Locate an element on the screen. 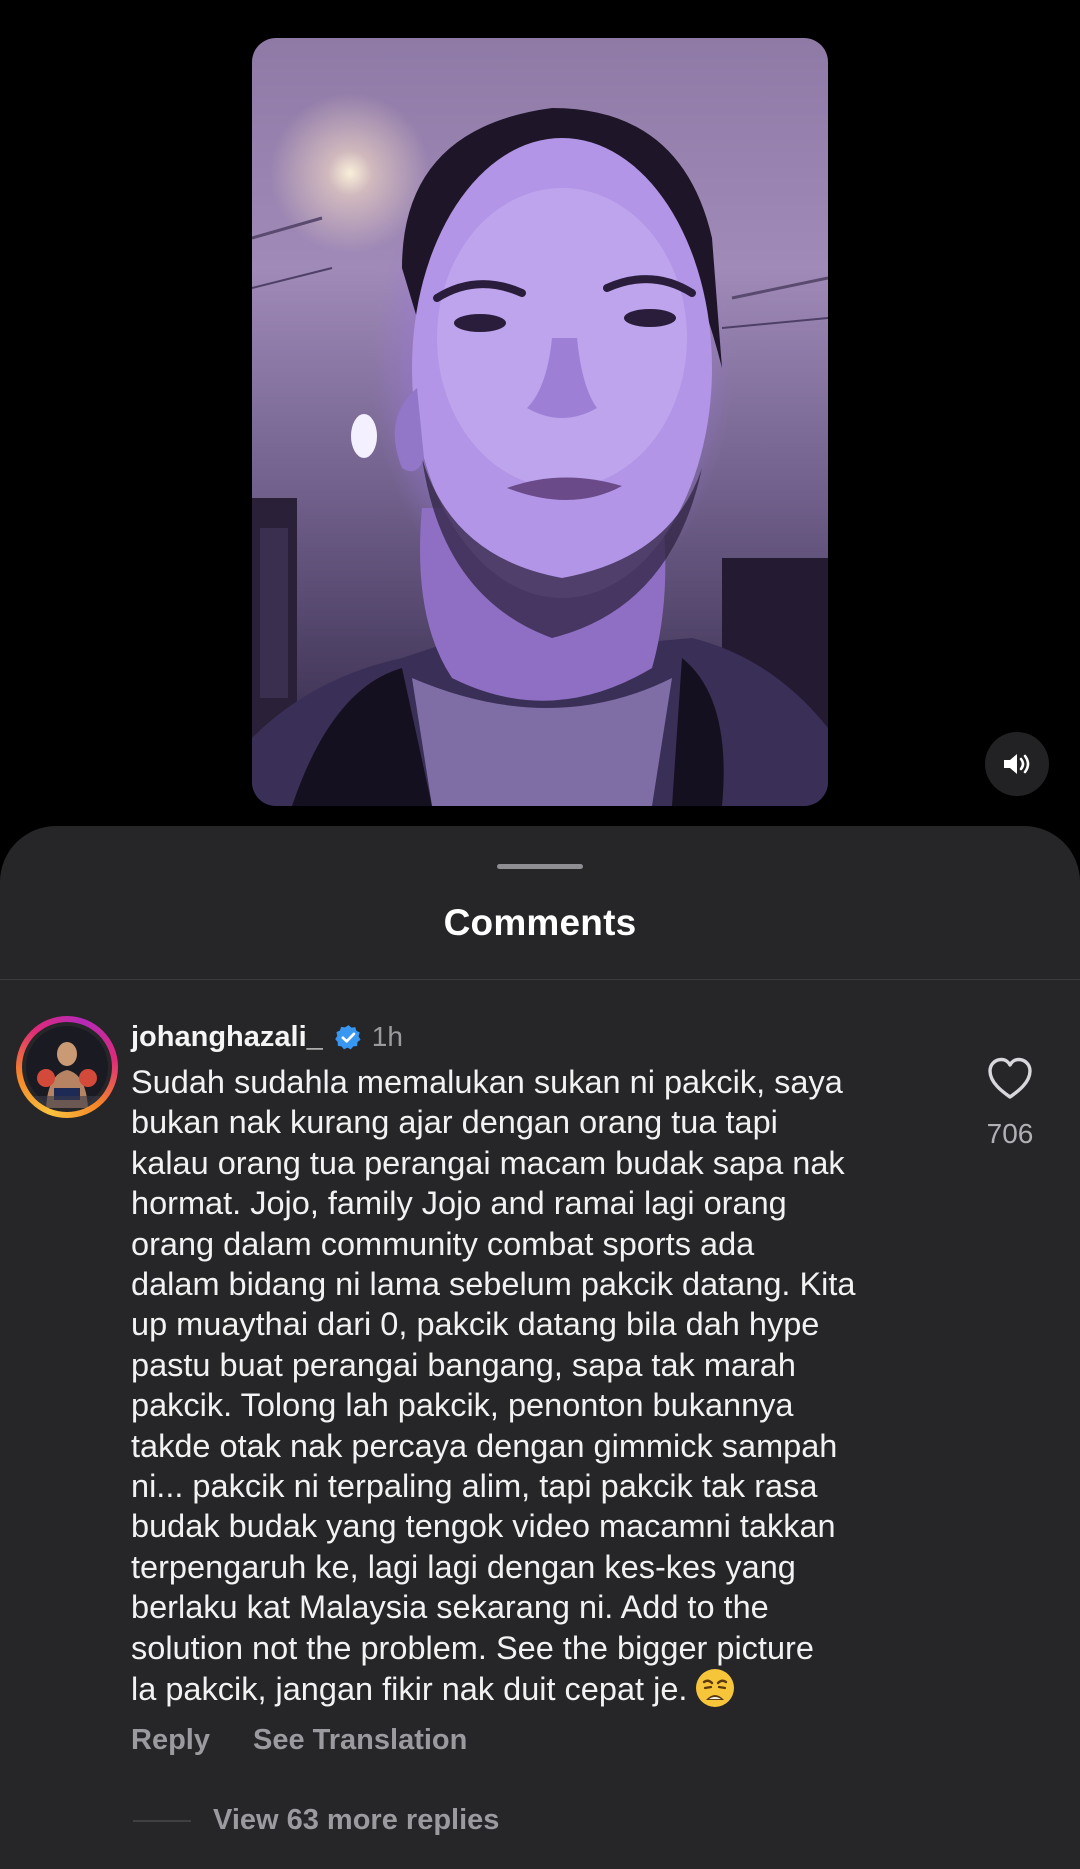 This screenshot has width=1080, height=1869. avatar-image is located at coordinates (67, 1067).